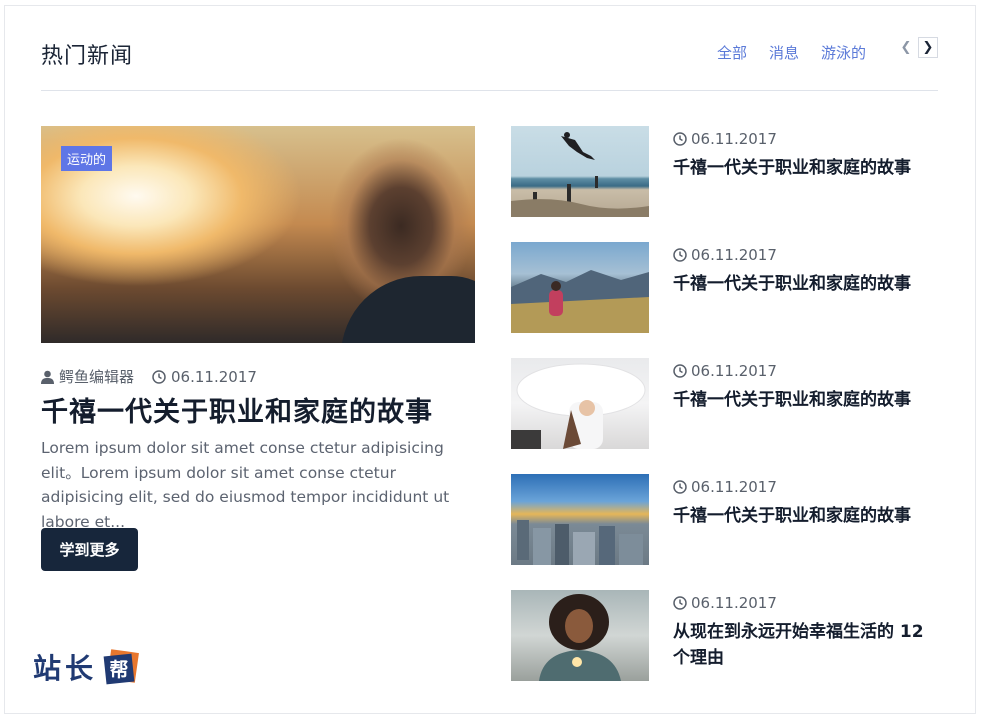 The height and width of the screenshot is (720, 982). What do you see at coordinates (214, 376) in the screenshot?
I see `feature-date: 06.11.2017` at bounding box center [214, 376].